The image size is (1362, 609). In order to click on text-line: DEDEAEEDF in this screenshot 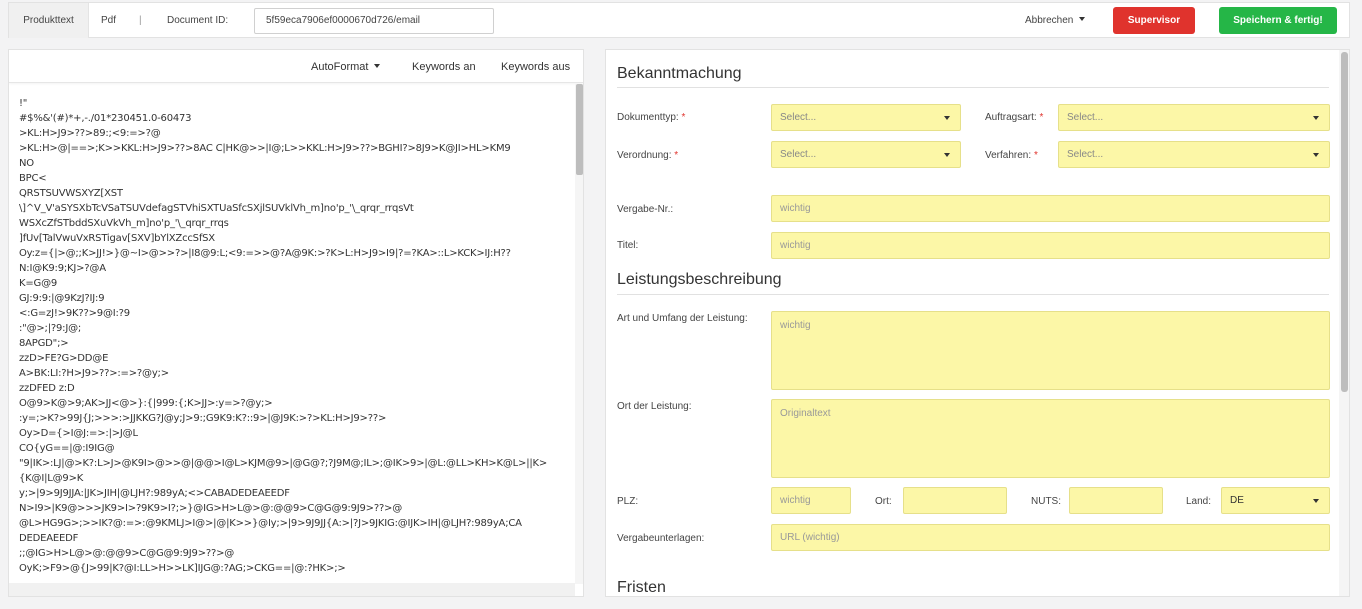, I will do `click(49, 538)`.